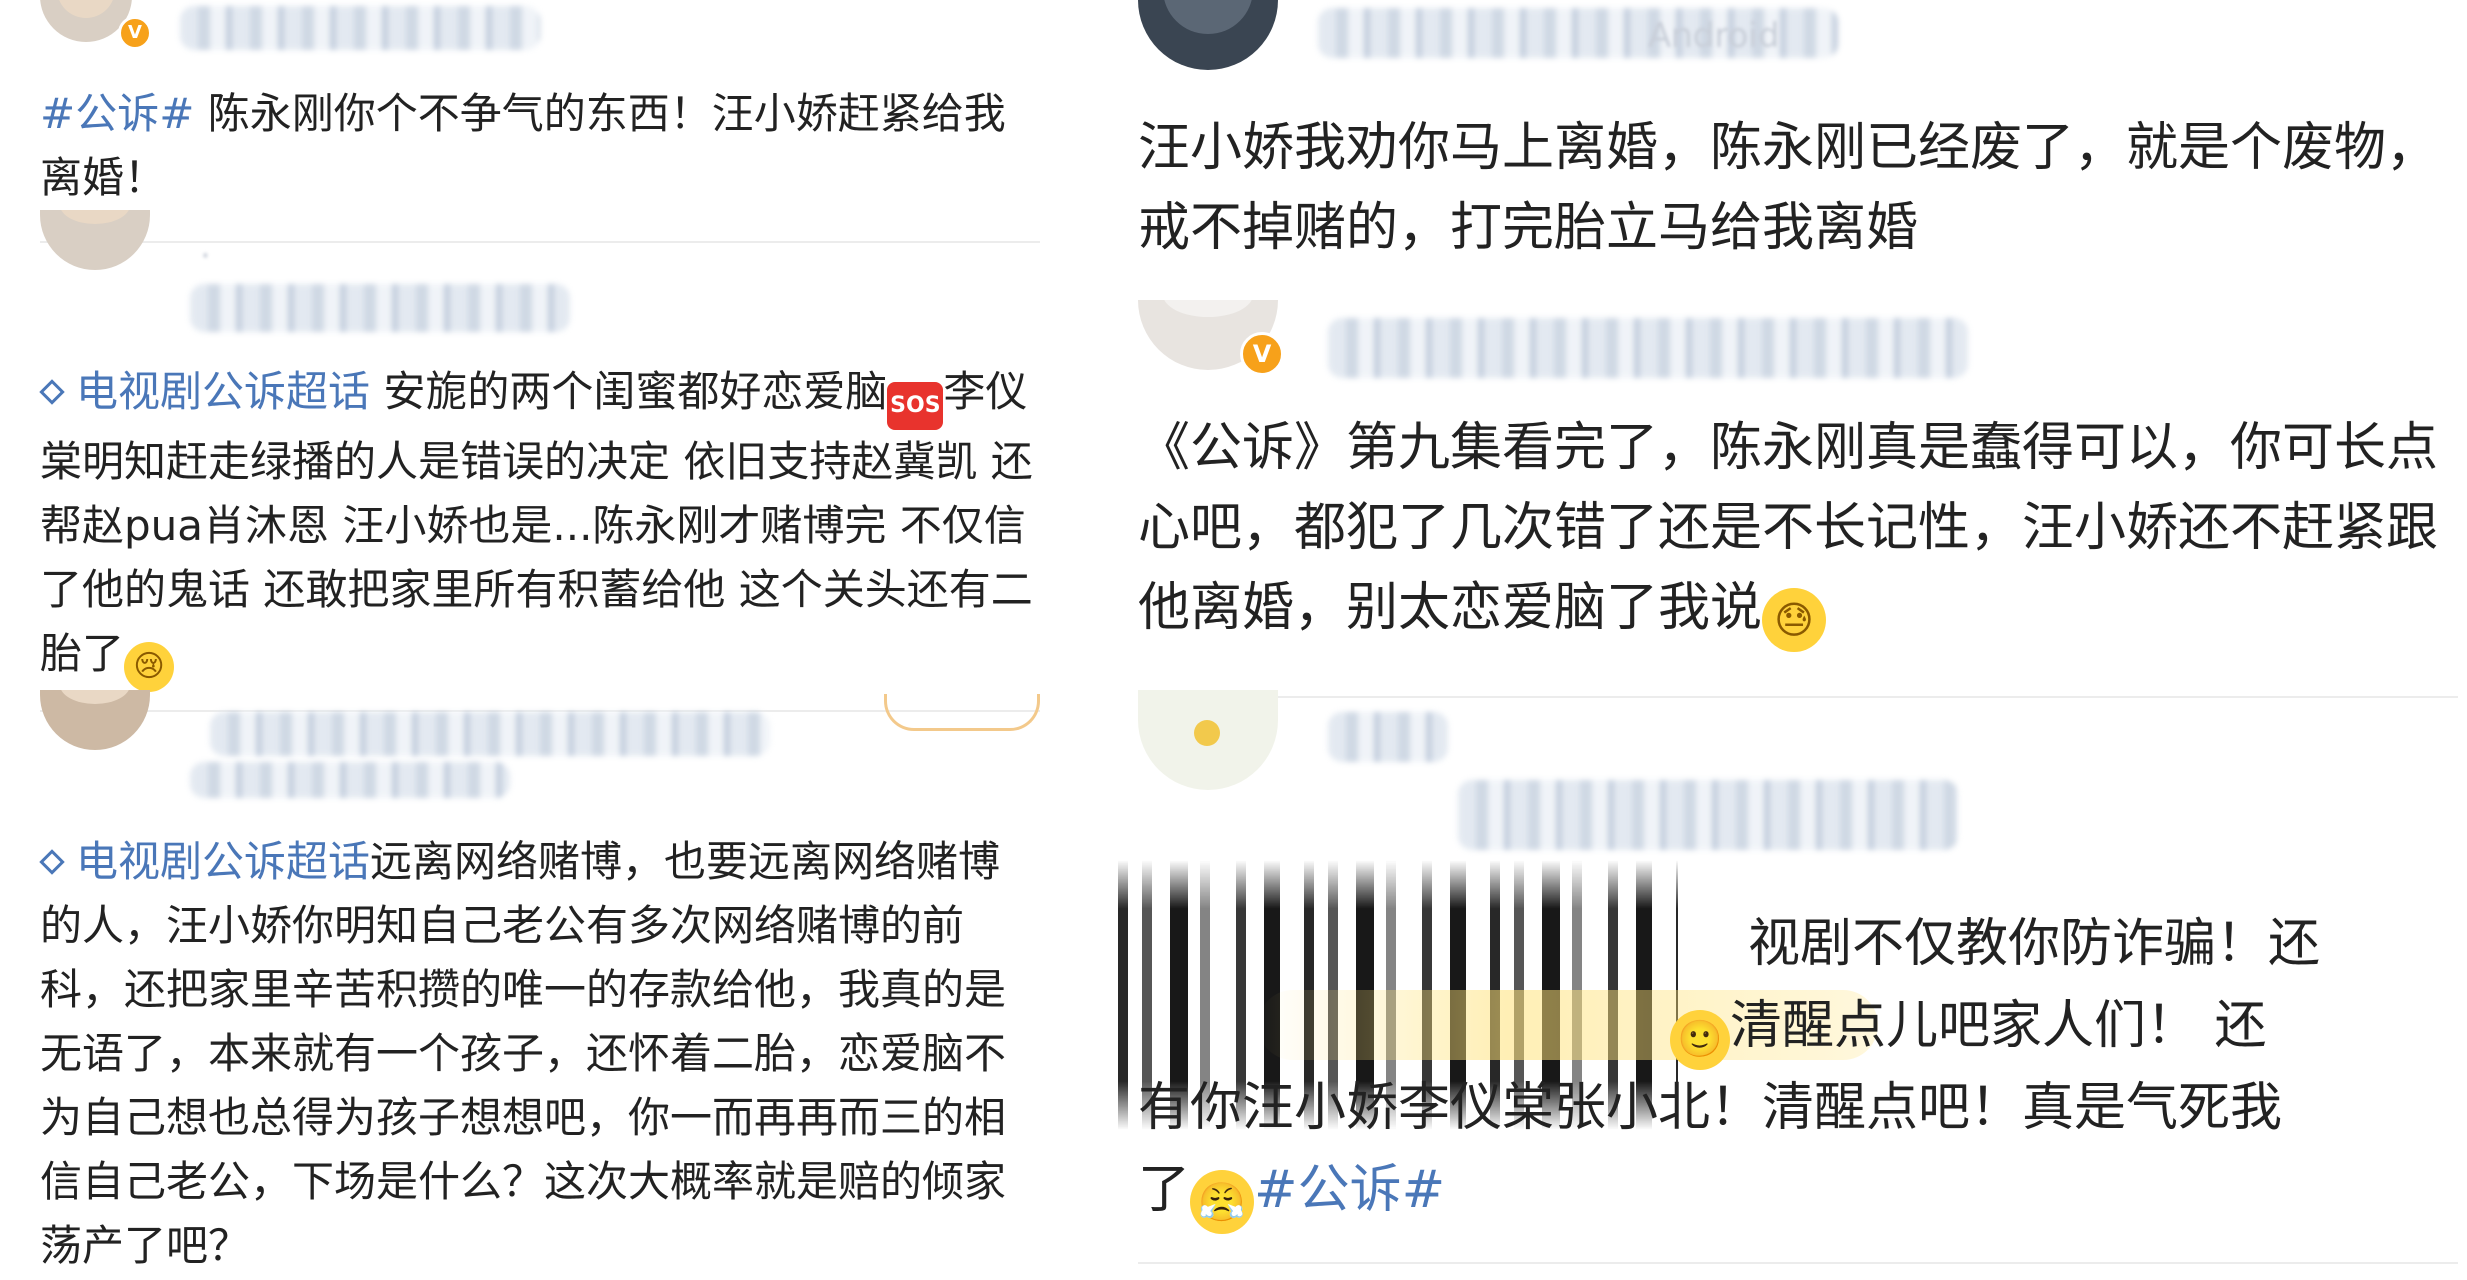  I want to click on blurred-meta: ·, so click(205, 256).